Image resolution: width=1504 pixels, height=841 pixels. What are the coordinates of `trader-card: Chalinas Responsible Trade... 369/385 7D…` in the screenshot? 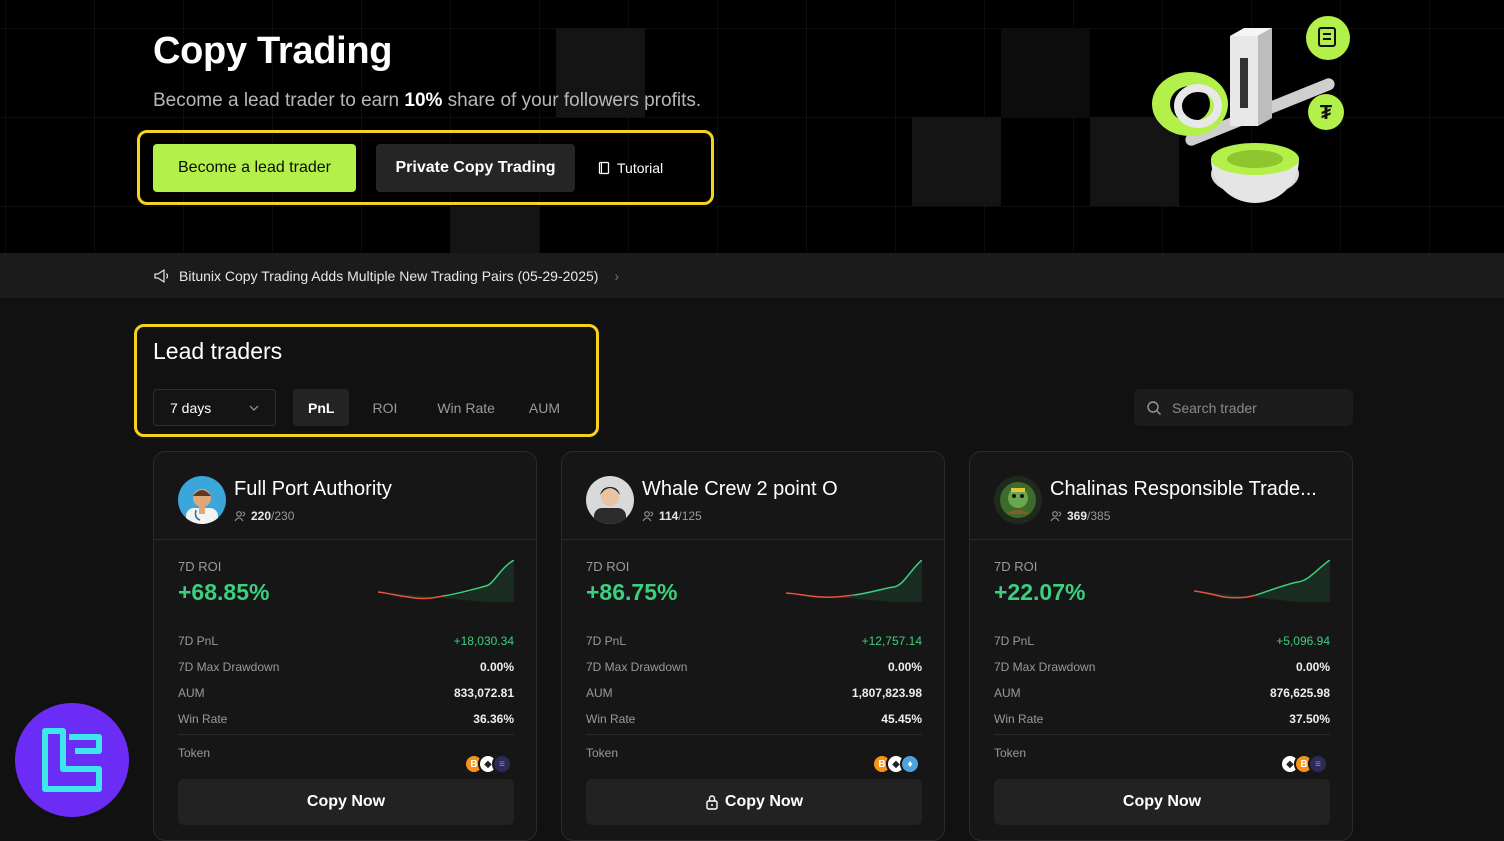 It's located at (1161, 646).